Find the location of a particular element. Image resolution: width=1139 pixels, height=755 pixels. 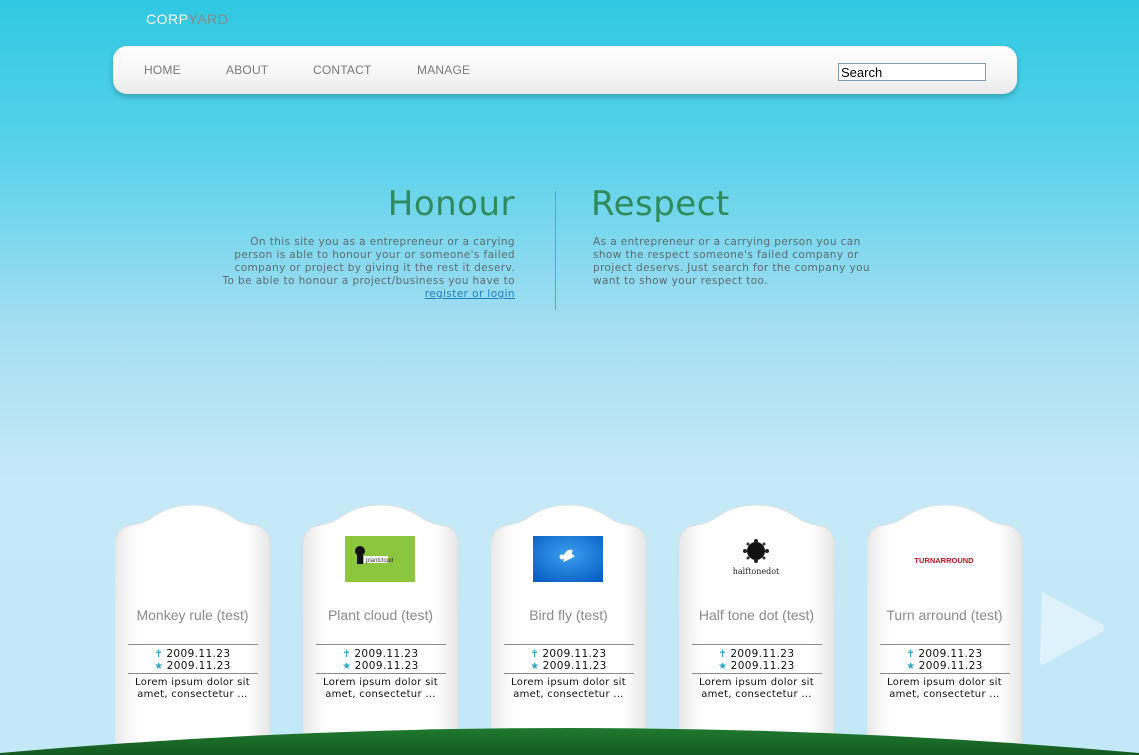

turnarround-logo: TURNARROUND is located at coordinates (944, 560).